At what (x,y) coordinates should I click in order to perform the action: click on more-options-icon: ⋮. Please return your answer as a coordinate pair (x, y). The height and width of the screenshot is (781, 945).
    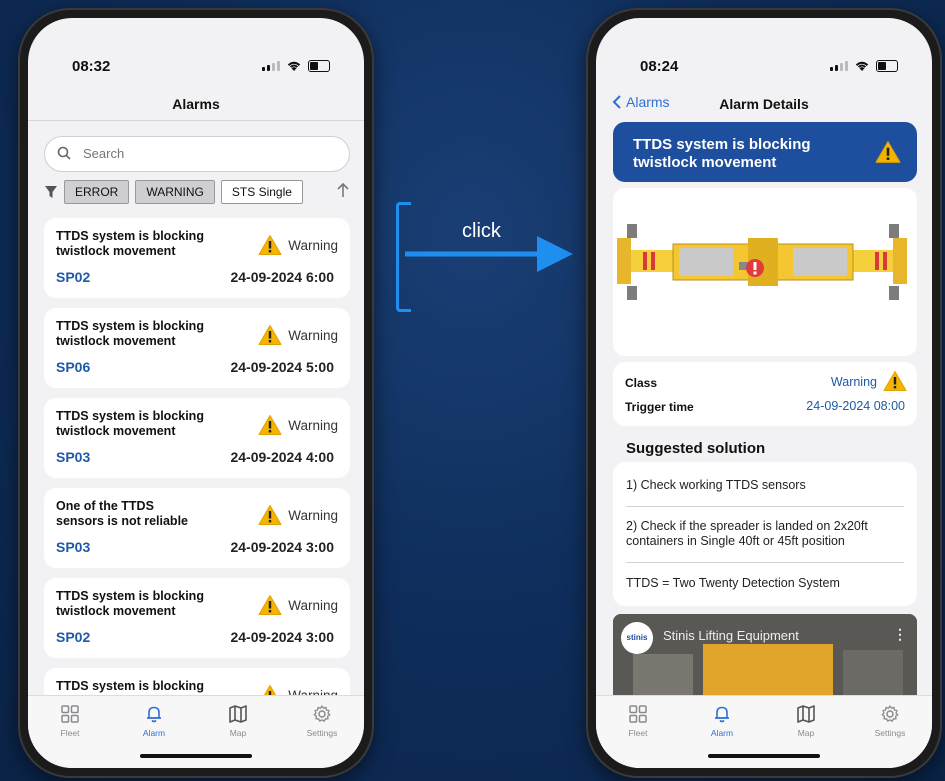
    Looking at the image, I should click on (900, 634).